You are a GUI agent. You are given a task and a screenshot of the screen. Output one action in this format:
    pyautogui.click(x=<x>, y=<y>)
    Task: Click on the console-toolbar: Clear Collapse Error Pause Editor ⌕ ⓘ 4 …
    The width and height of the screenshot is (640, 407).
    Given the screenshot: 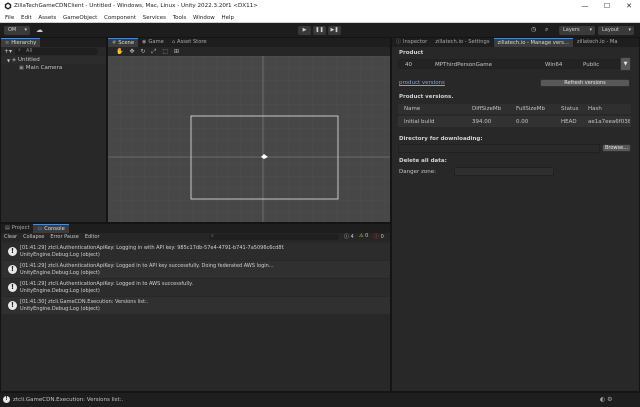 What is the action you would take?
    pyautogui.click(x=195, y=237)
    